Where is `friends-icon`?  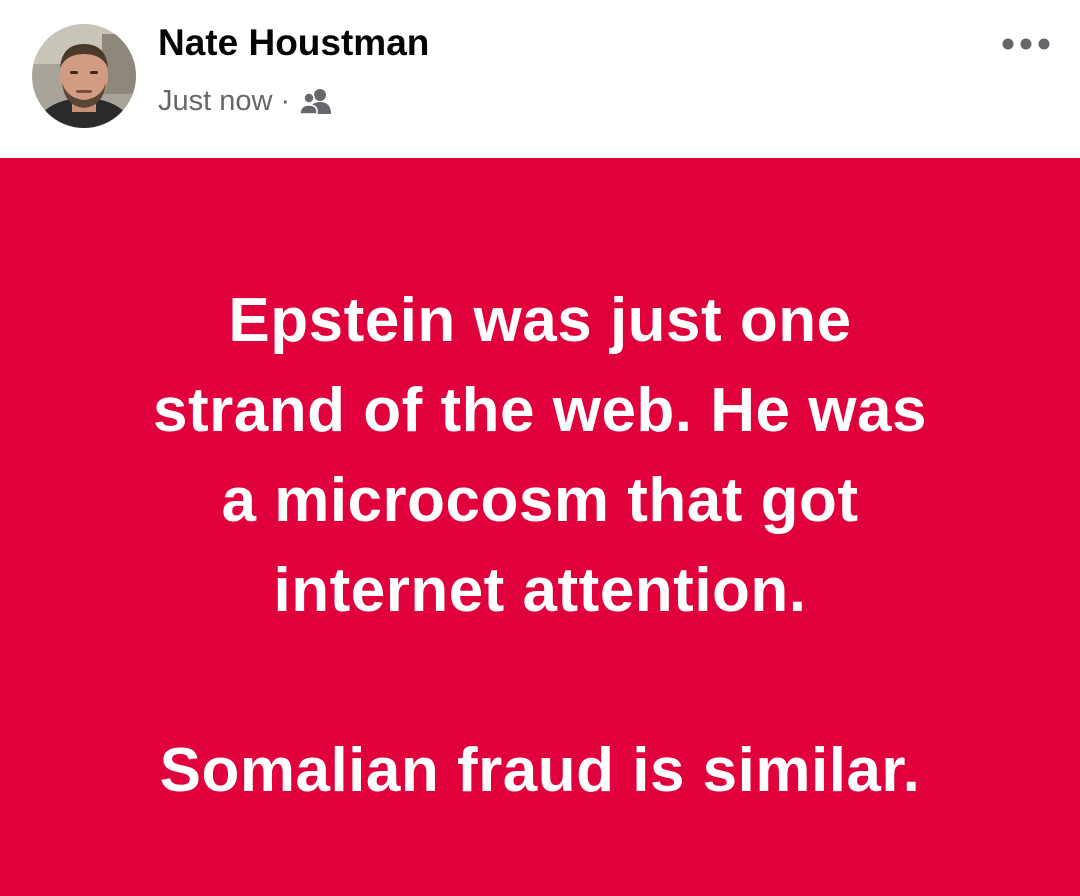 friends-icon is located at coordinates (315, 101).